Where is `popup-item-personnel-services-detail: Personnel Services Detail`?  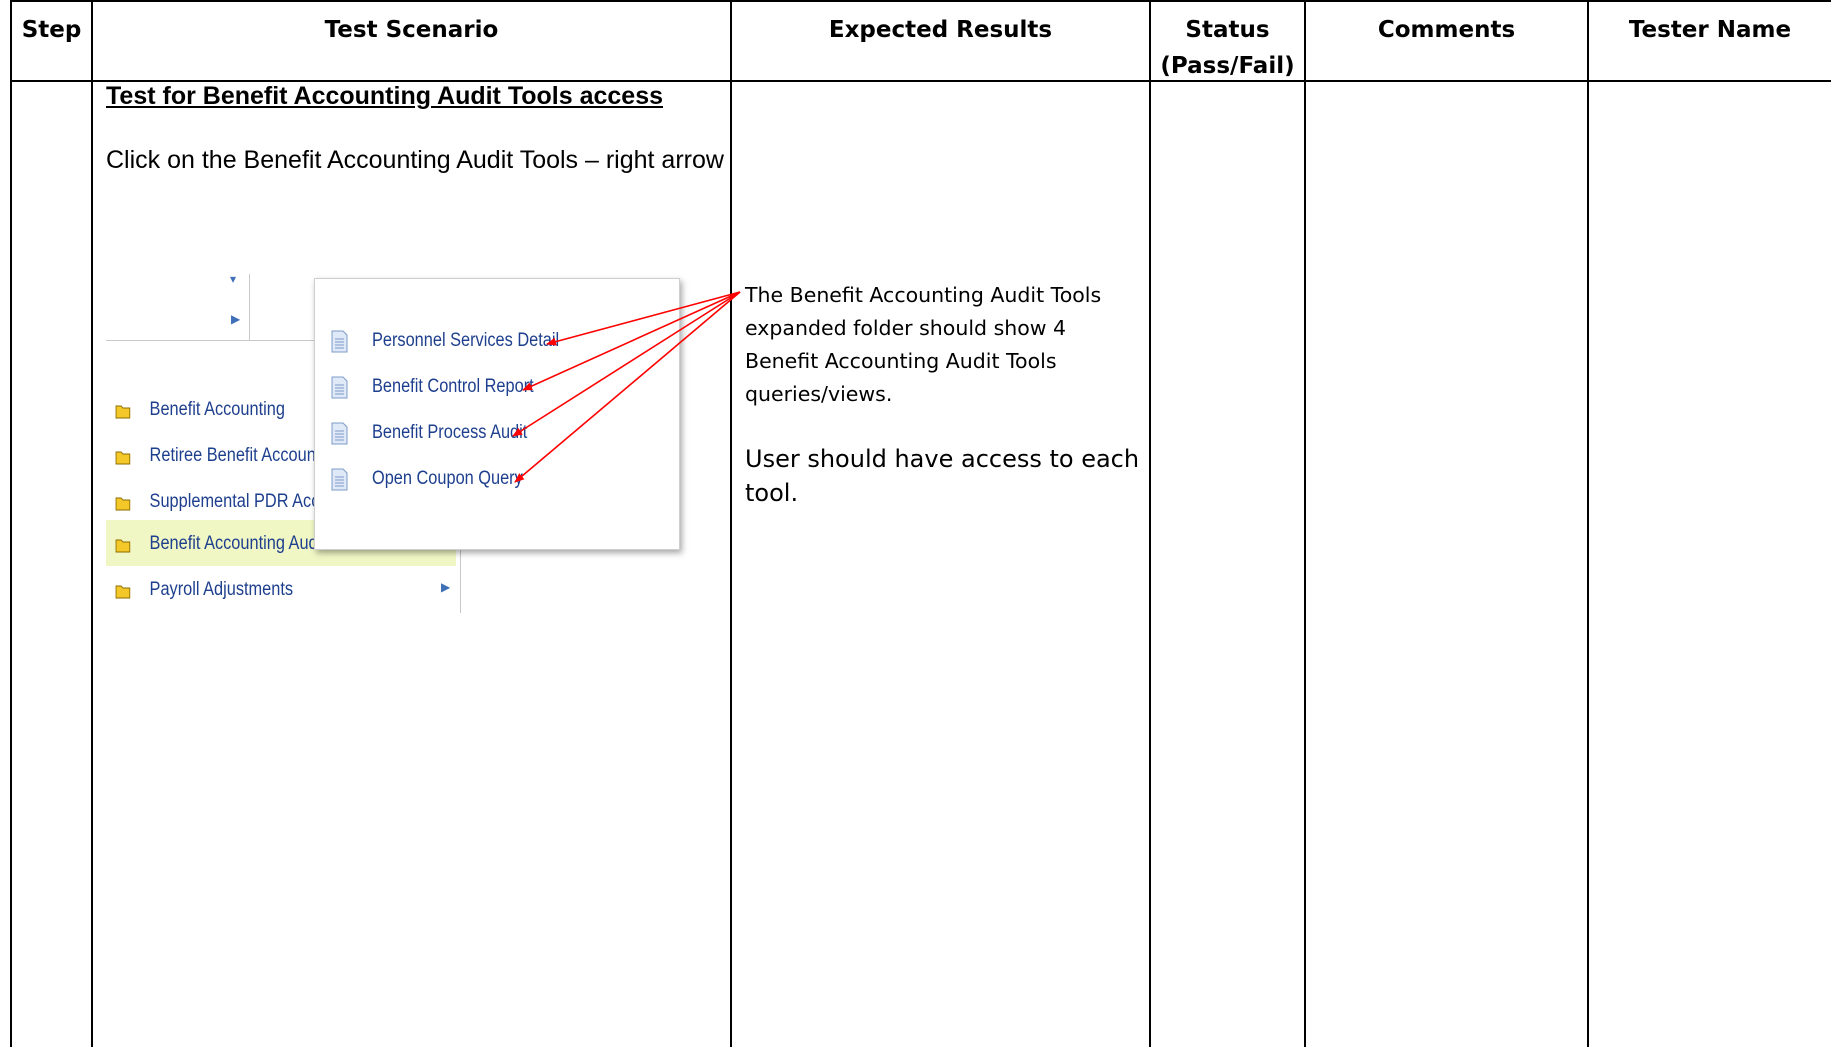
popup-item-personnel-services-detail: Personnel Services Detail is located at coordinates (460, 341).